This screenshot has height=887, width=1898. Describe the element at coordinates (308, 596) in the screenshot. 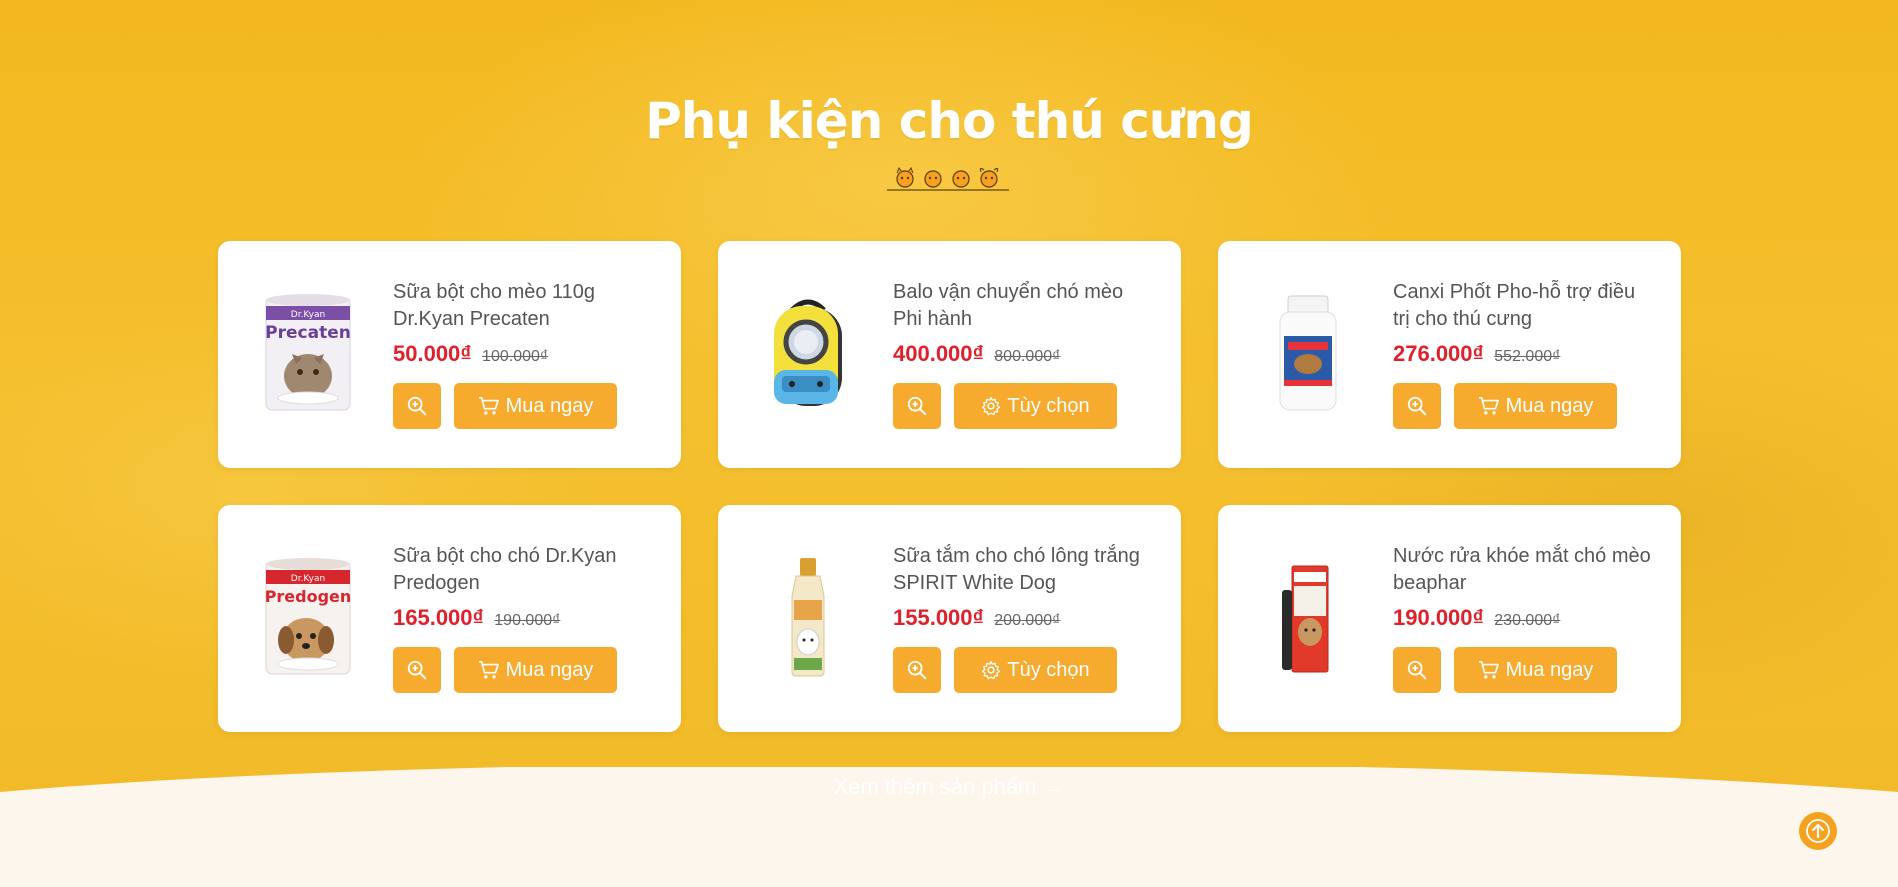

I see `svg-text: Predogen` at that location.